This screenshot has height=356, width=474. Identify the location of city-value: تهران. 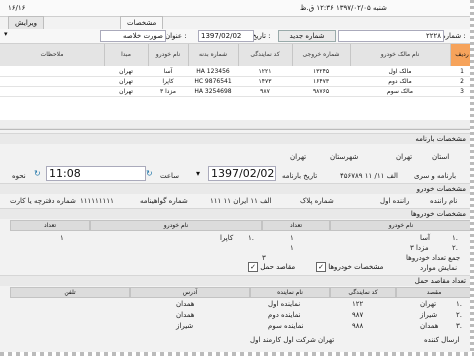
(298, 157).